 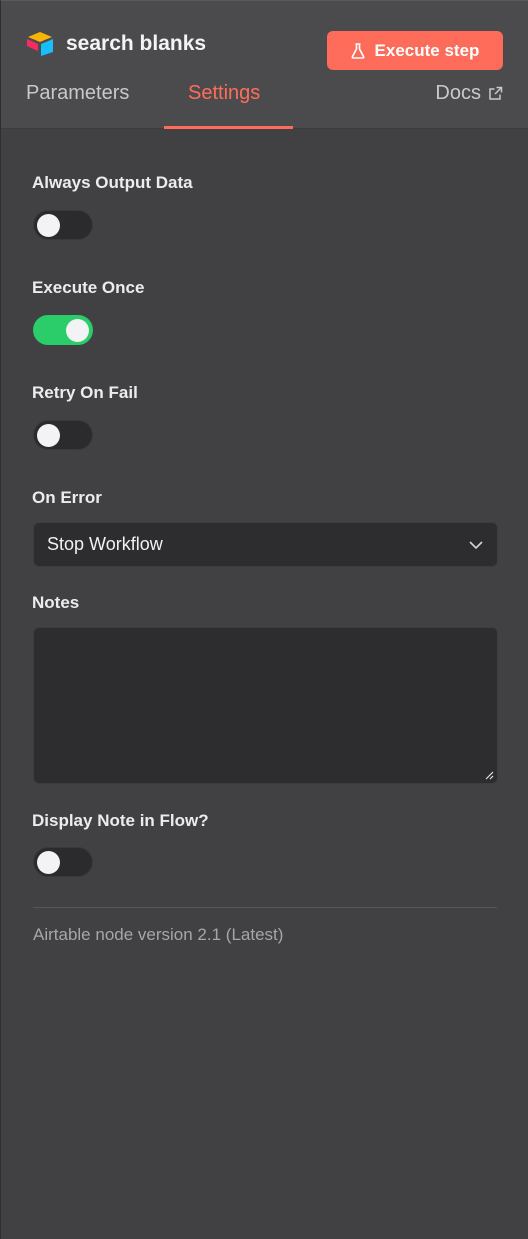 I want to click on node-title: search blanks, so click(x=136, y=44).